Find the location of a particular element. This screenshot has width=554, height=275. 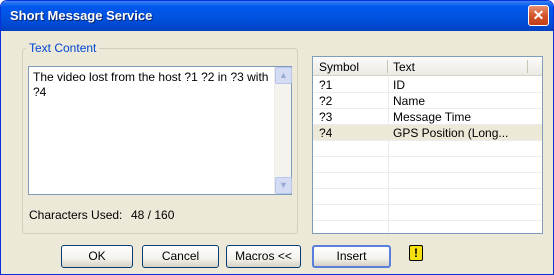

text-cell: Message Time is located at coordinates (432, 117).